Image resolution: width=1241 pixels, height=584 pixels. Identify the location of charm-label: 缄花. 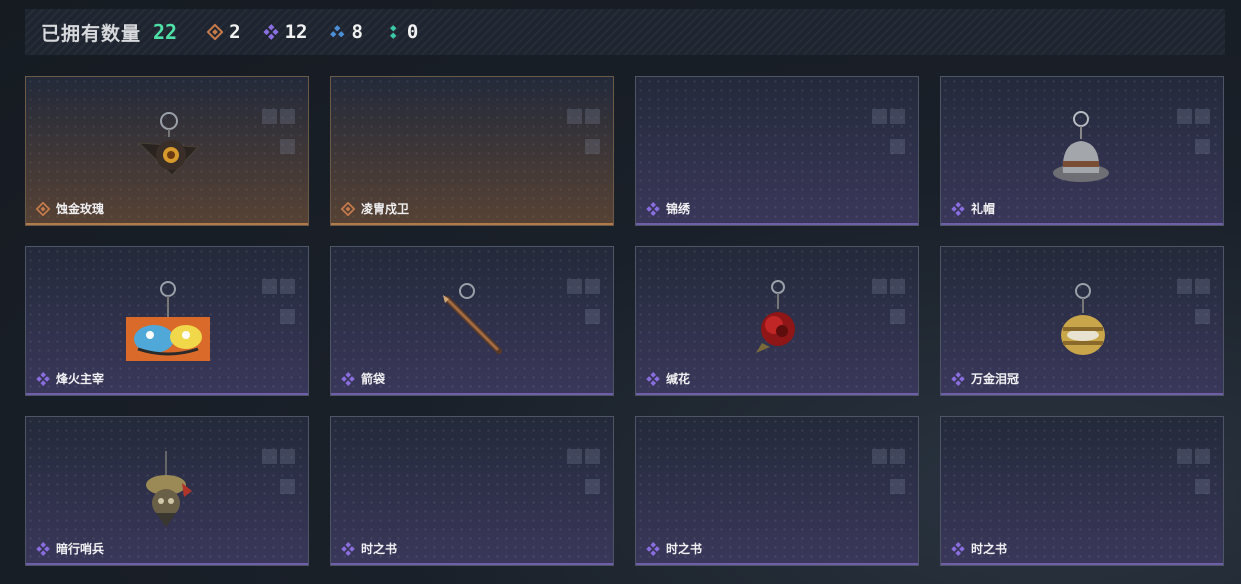
(668, 378).